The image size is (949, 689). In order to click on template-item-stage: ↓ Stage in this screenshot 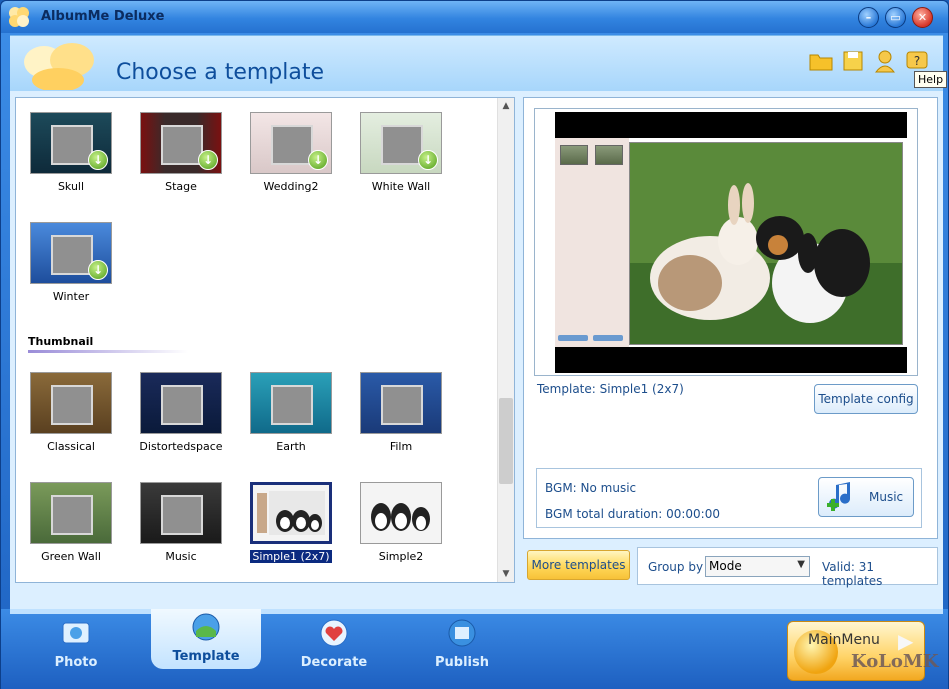, I will do `click(181, 152)`.